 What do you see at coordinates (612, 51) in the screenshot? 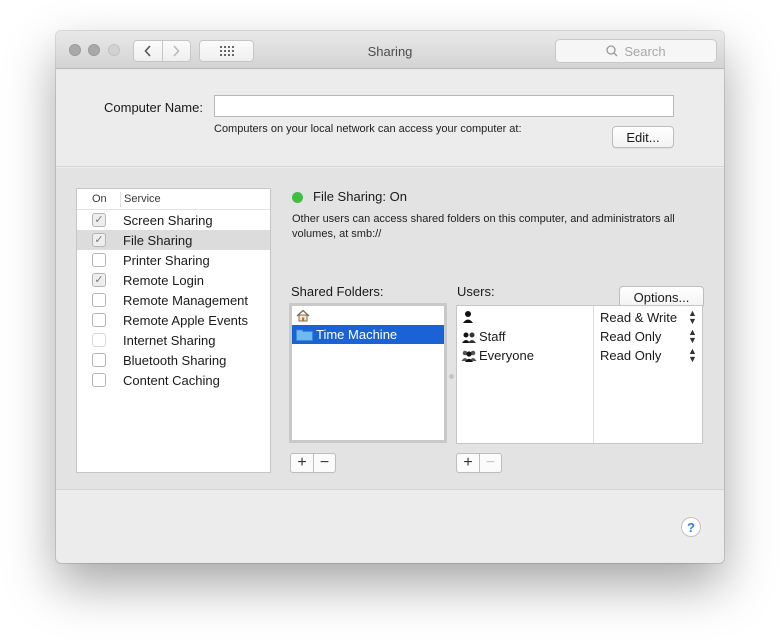
I see `search-icon` at bounding box center [612, 51].